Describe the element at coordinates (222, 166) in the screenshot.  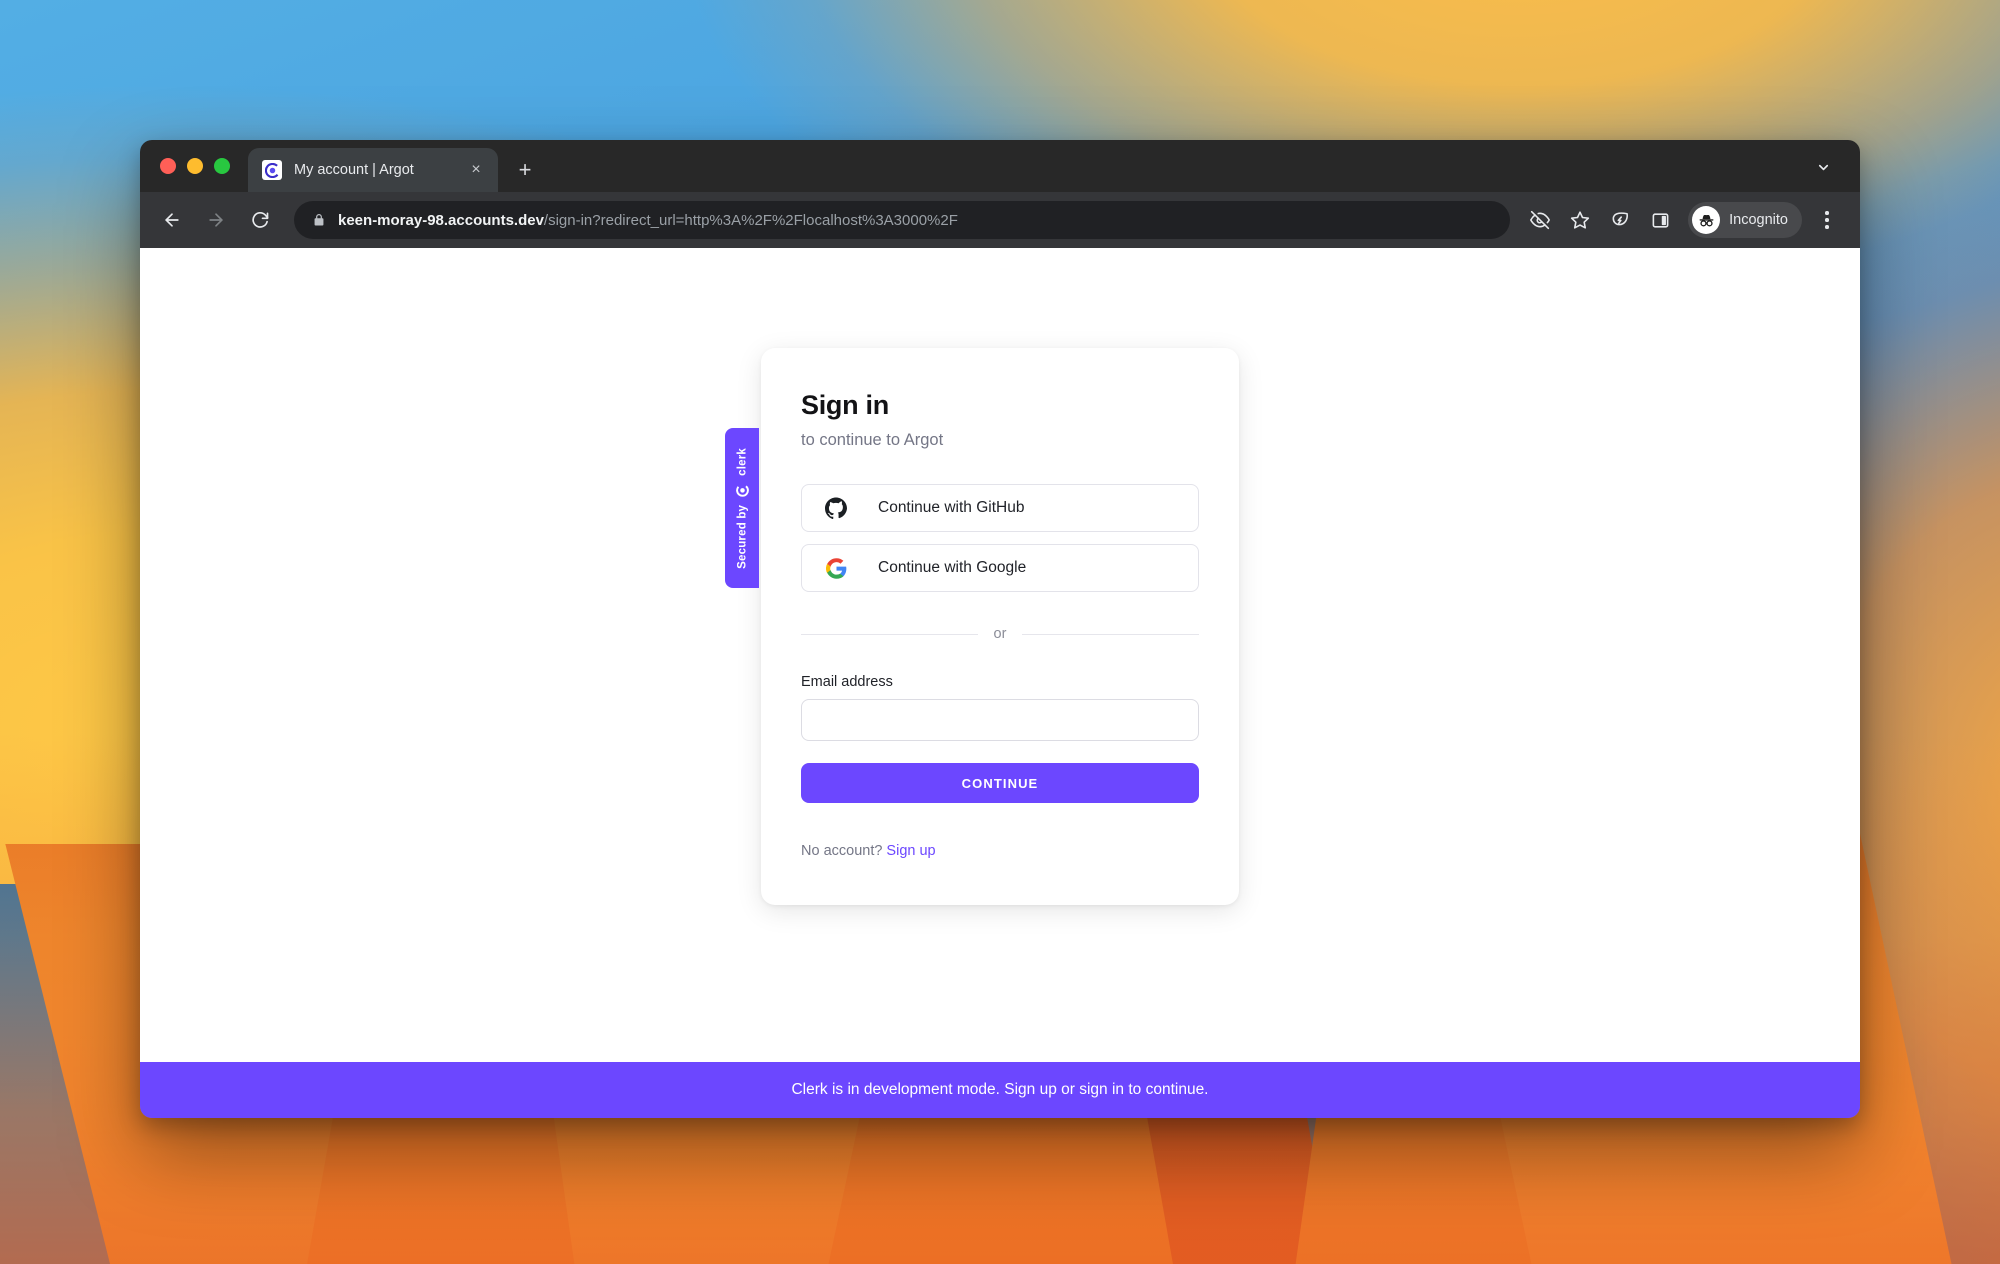
I see `window-maximize-button` at that location.